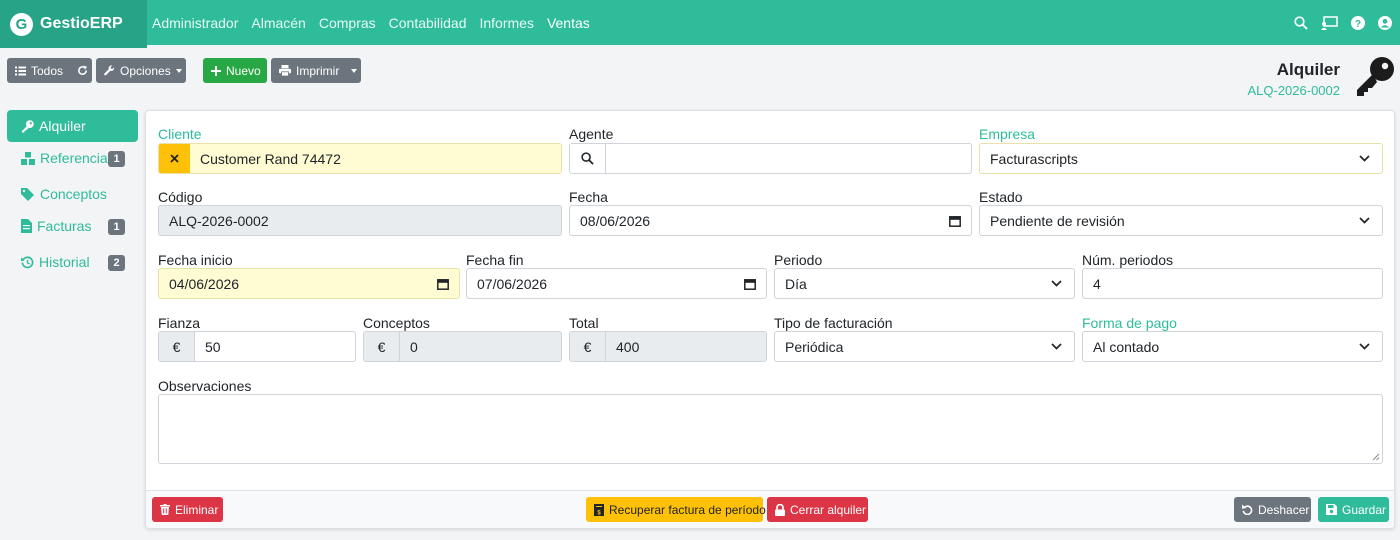 This screenshot has width=1400, height=540. Describe the element at coordinates (180, 134) in the screenshot. I see `cliente-label: Cliente` at that location.